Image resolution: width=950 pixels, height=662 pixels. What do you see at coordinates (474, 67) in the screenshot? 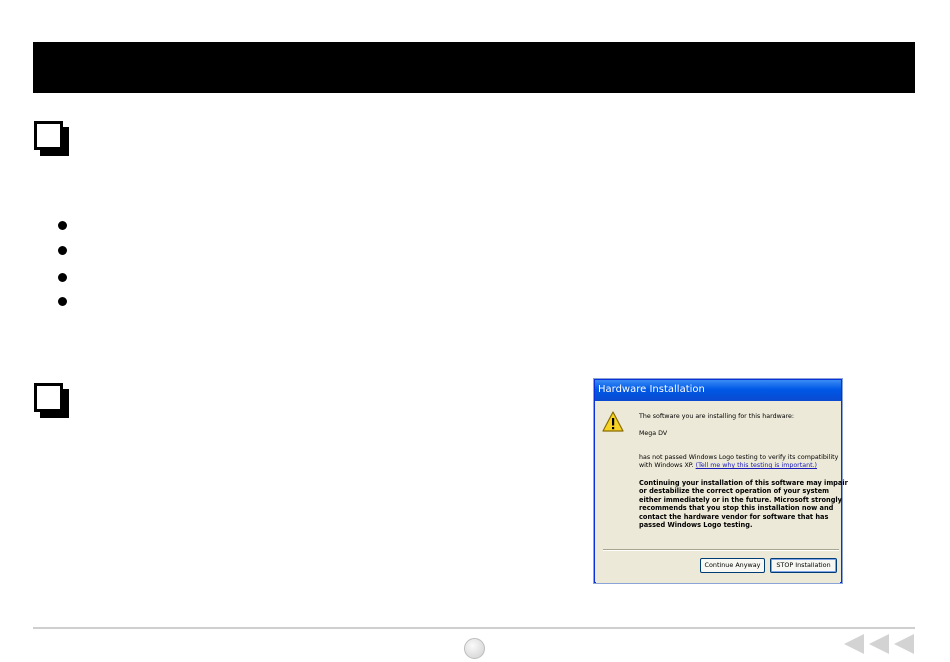
I see `header-bar` at bounding box center [474, 67].